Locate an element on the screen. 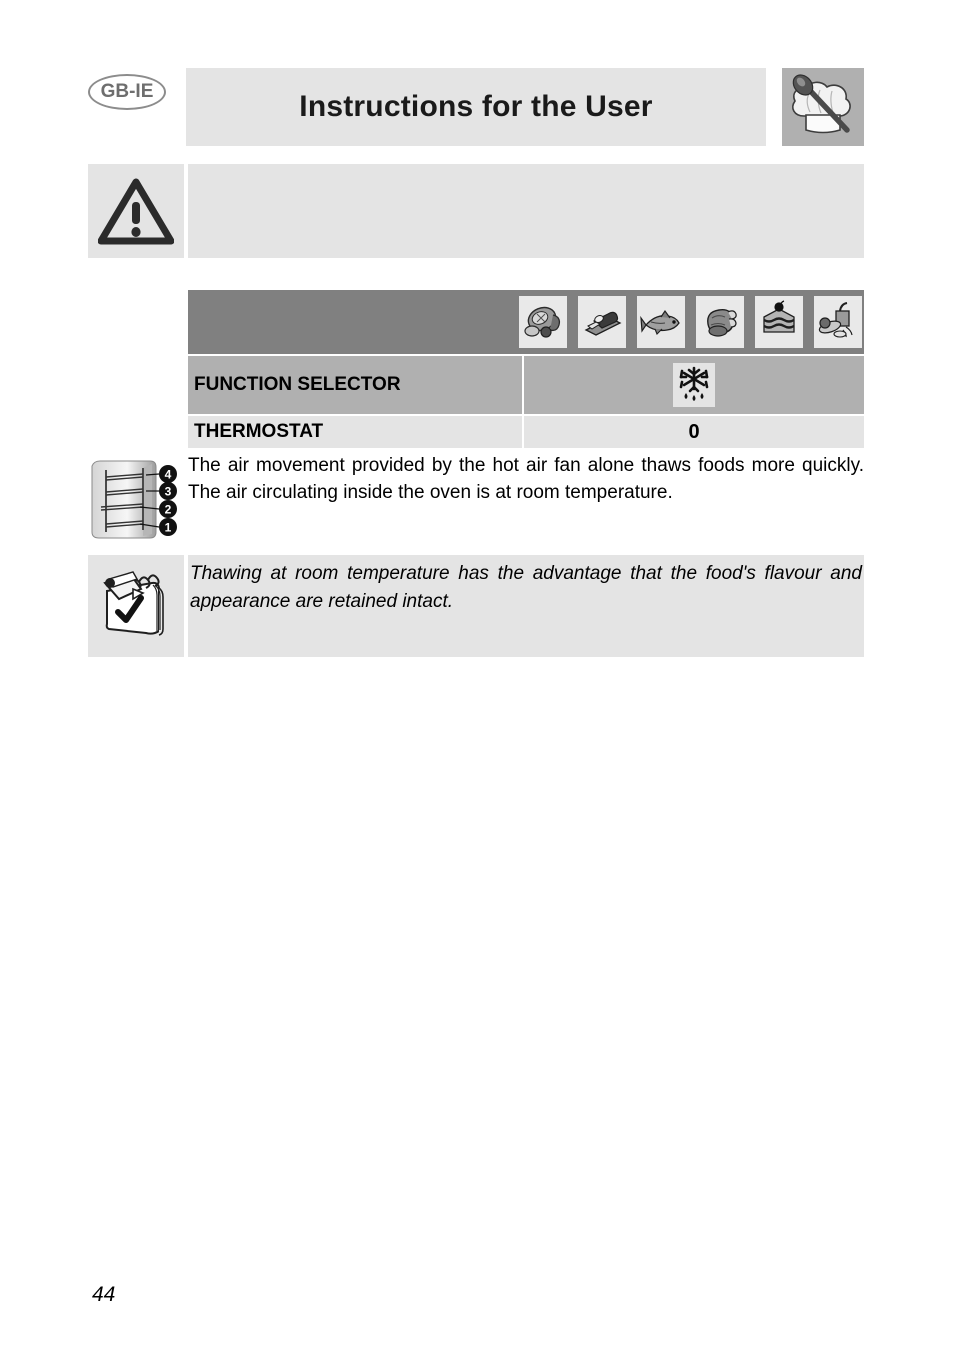 The image size is (954, 1352). table-row: THERMOSTAT 0 is located at coordinates (526, 432).